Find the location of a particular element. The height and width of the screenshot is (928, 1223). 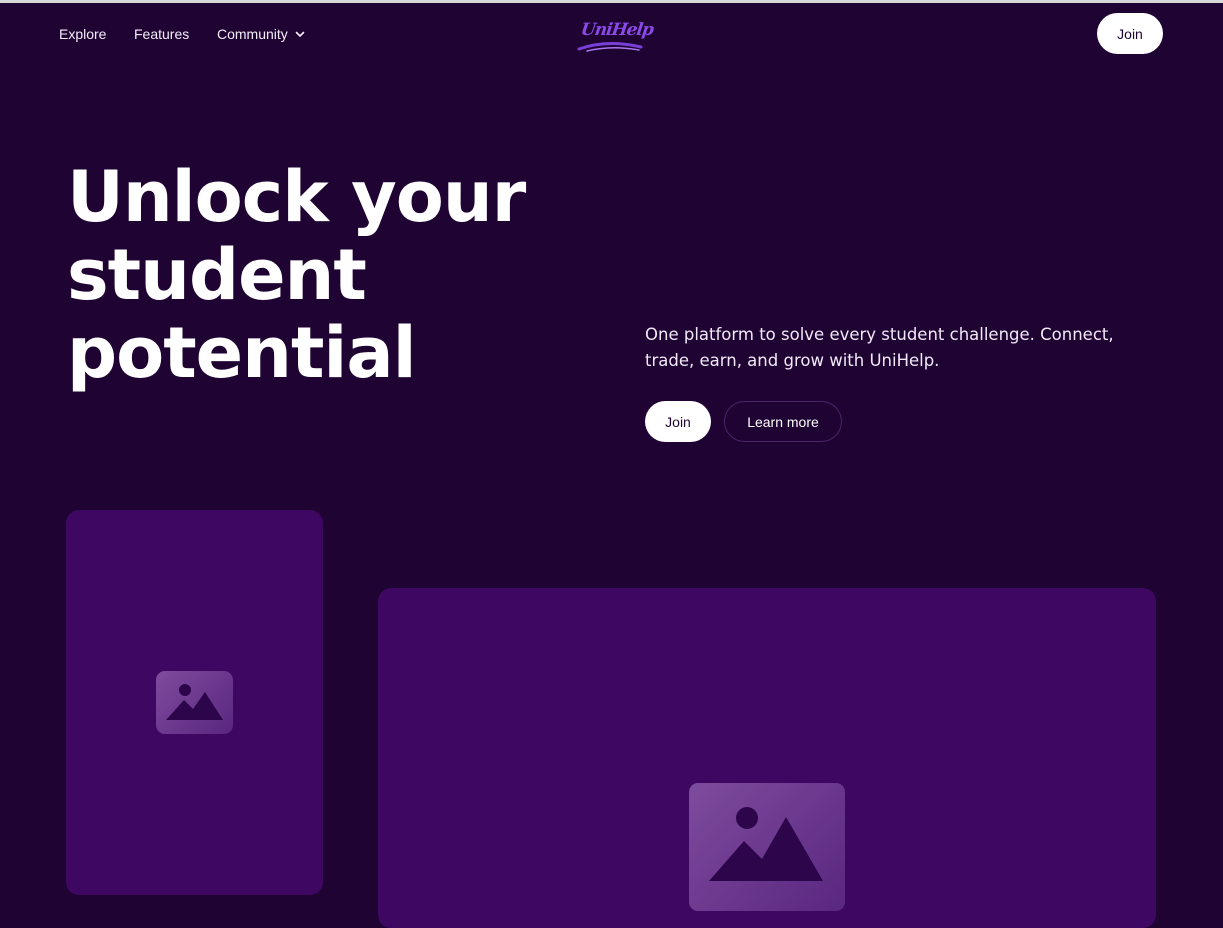

hero-join-button: Join is located at coordinates (678, 421).